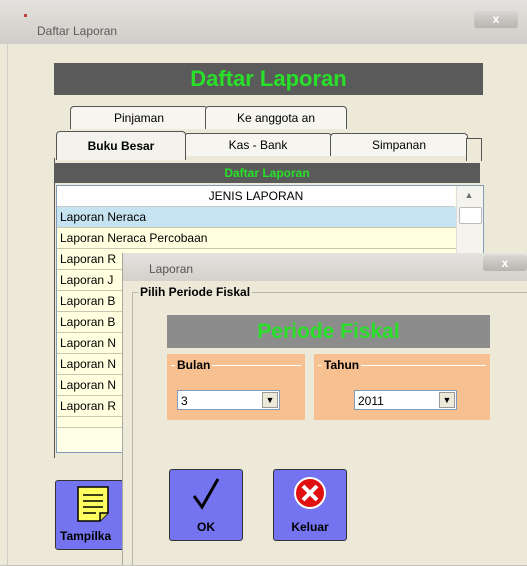  What do you see at coordinates (310, 493) in the screenshot?
I see `close-circle-icon` at bounding box center [310, 493].